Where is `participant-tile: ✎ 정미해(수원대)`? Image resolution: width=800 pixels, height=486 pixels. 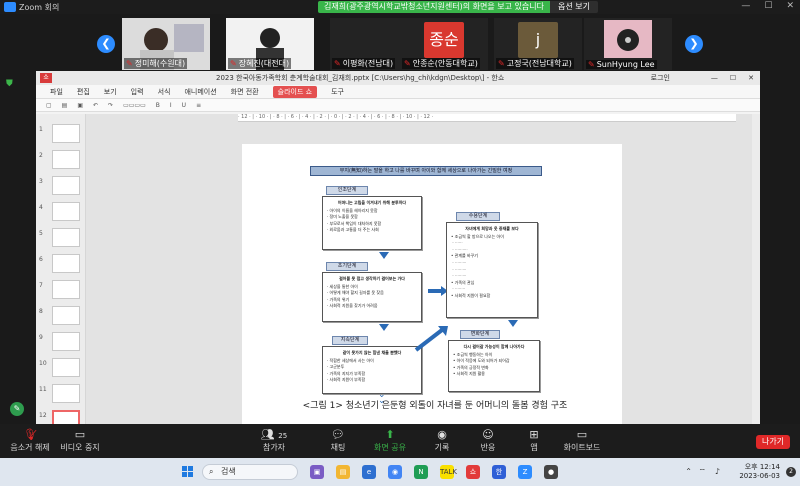 participant-tile: ✎ 정미해(수원대) is located at coordinates (166, 44).